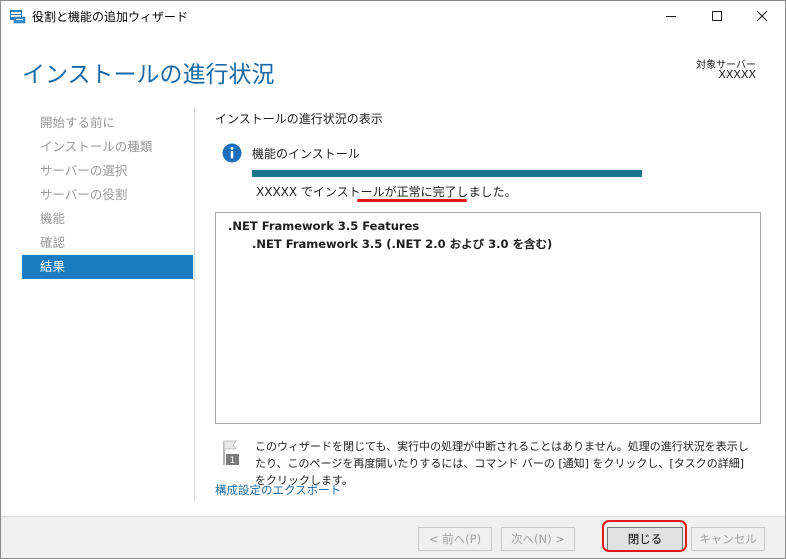 The width and height of the screenshot is (786, 559). What do you see at coordinates (728, 539) in the screenshot?
I see `cancel-button: キャンセル` at bounding box center [728, 539].